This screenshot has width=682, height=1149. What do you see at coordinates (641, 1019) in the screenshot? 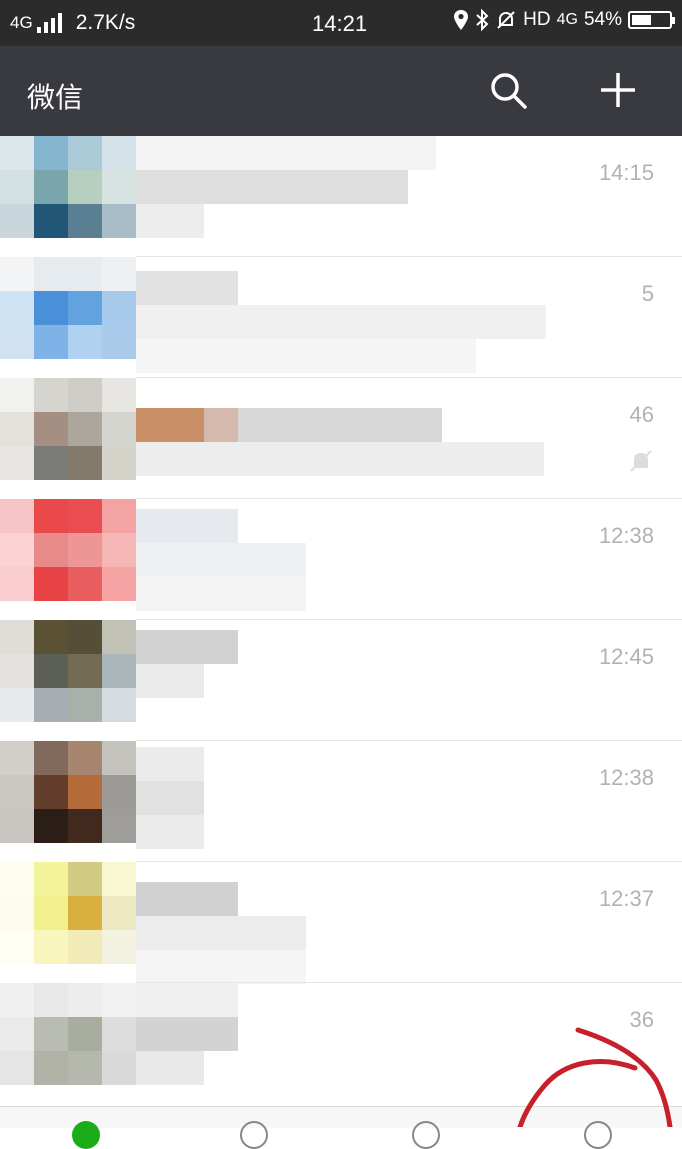
I see `chat-time: 36` at bounding box center [641, 1019].